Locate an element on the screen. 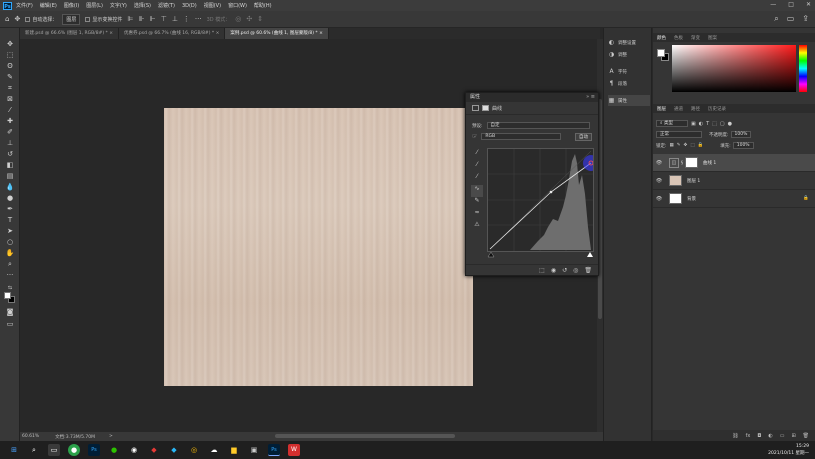  hue-slider is located at coordinates (803, 68).